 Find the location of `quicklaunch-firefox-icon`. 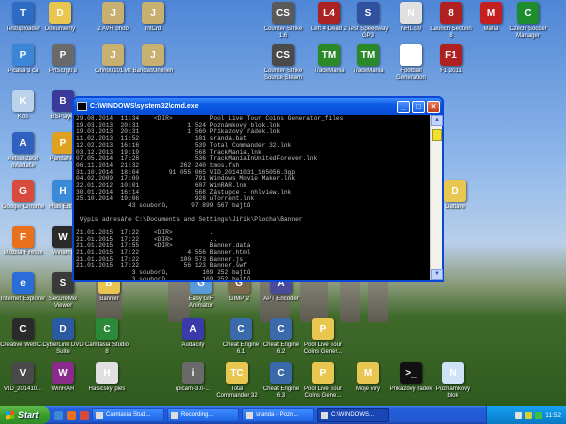

quicklaunch-firefox-icon is located at coordinates (71, 415).